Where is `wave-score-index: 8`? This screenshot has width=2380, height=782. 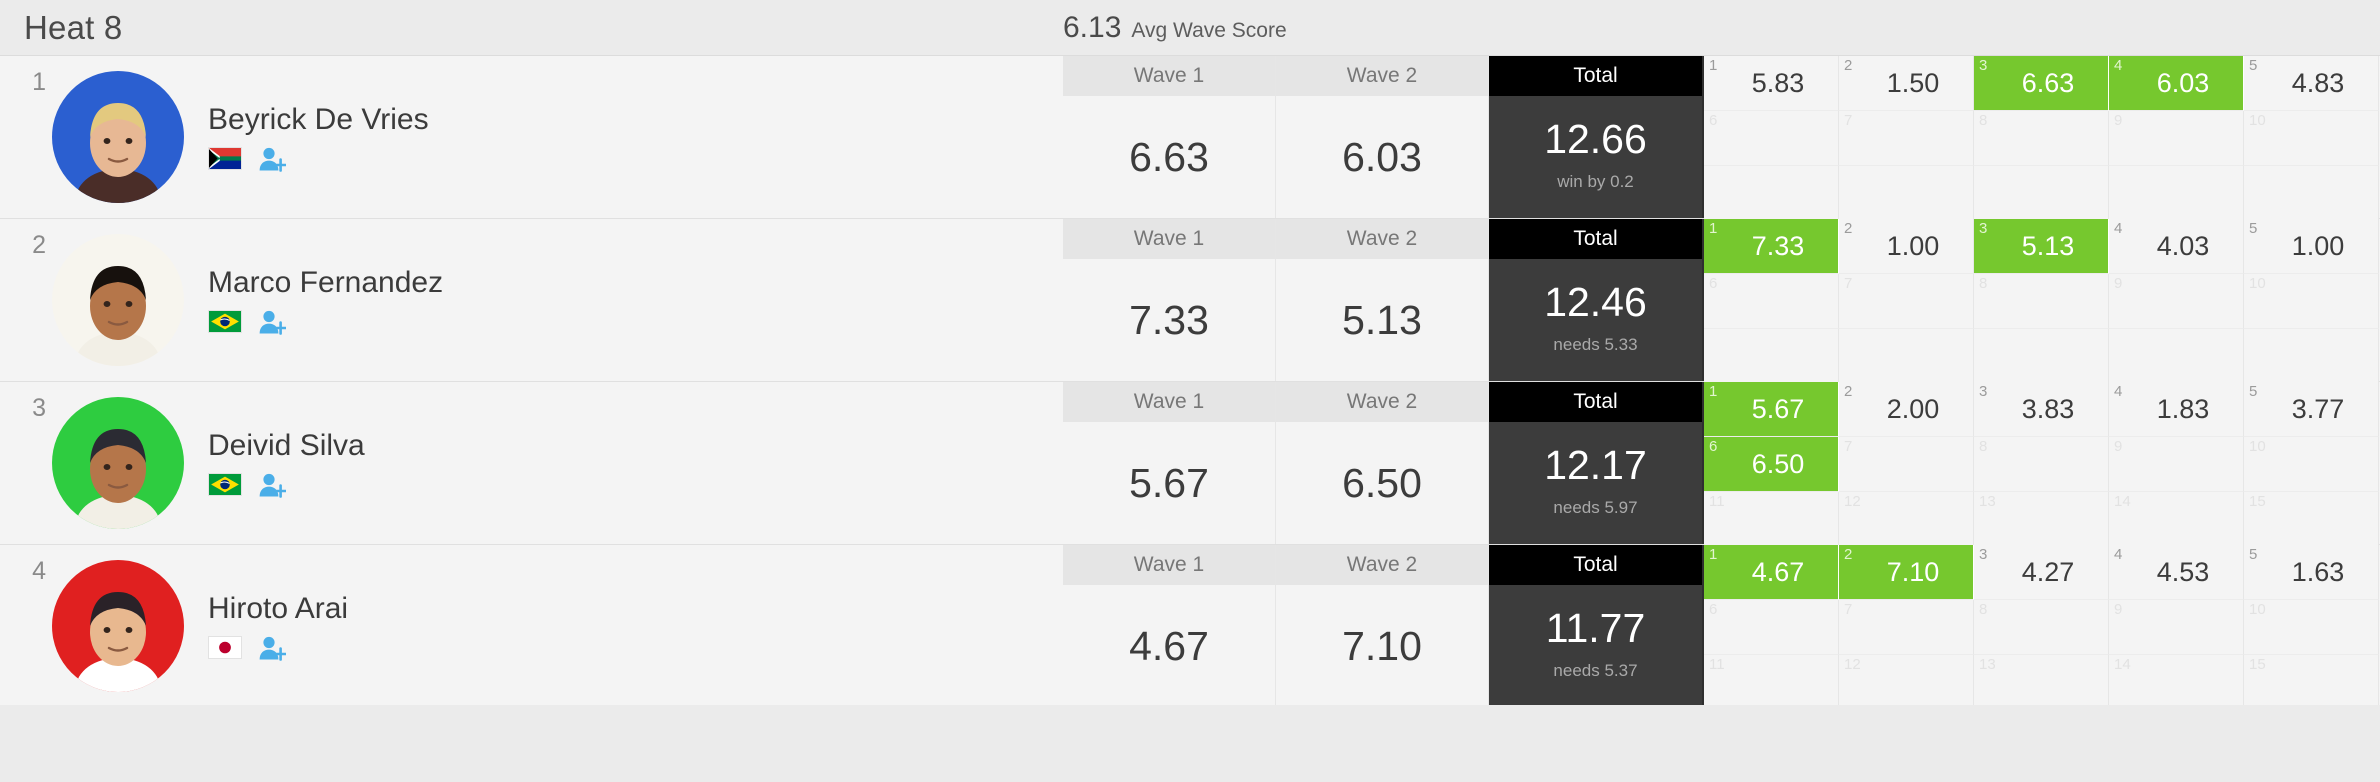
wave-score-index: 8 is located at coordinates (1983, 120).